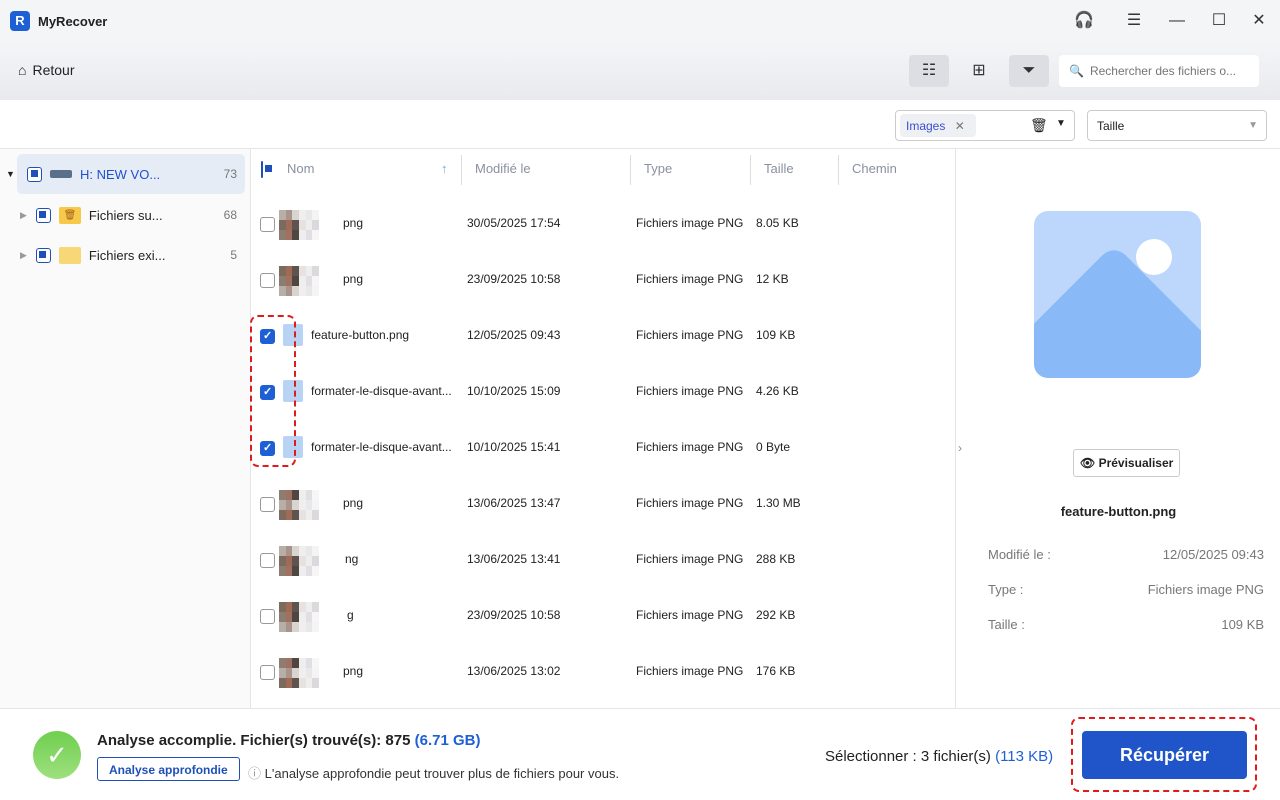 The height and width of the screenshot is (800, 1280). What do you see at coordinates (960, 448) in the screenshot?
I see `collapse-arrow-icon: ›` at bounding box center [960, 448].